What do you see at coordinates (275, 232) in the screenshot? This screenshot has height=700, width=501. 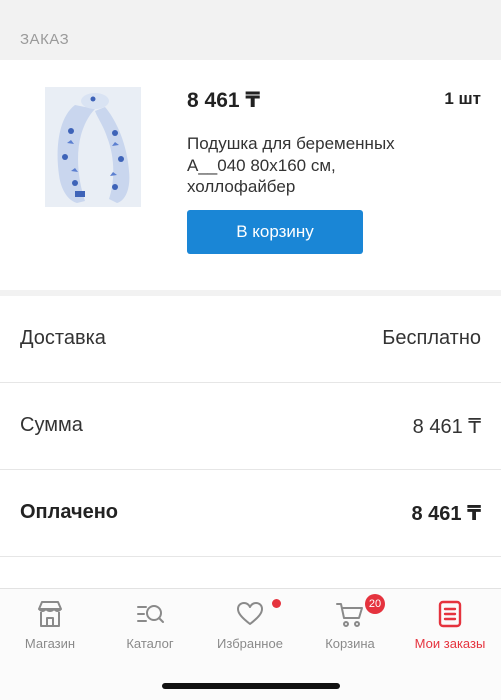 I see `add-to-cart-button: В корзину` at bounding box center [275, 232].